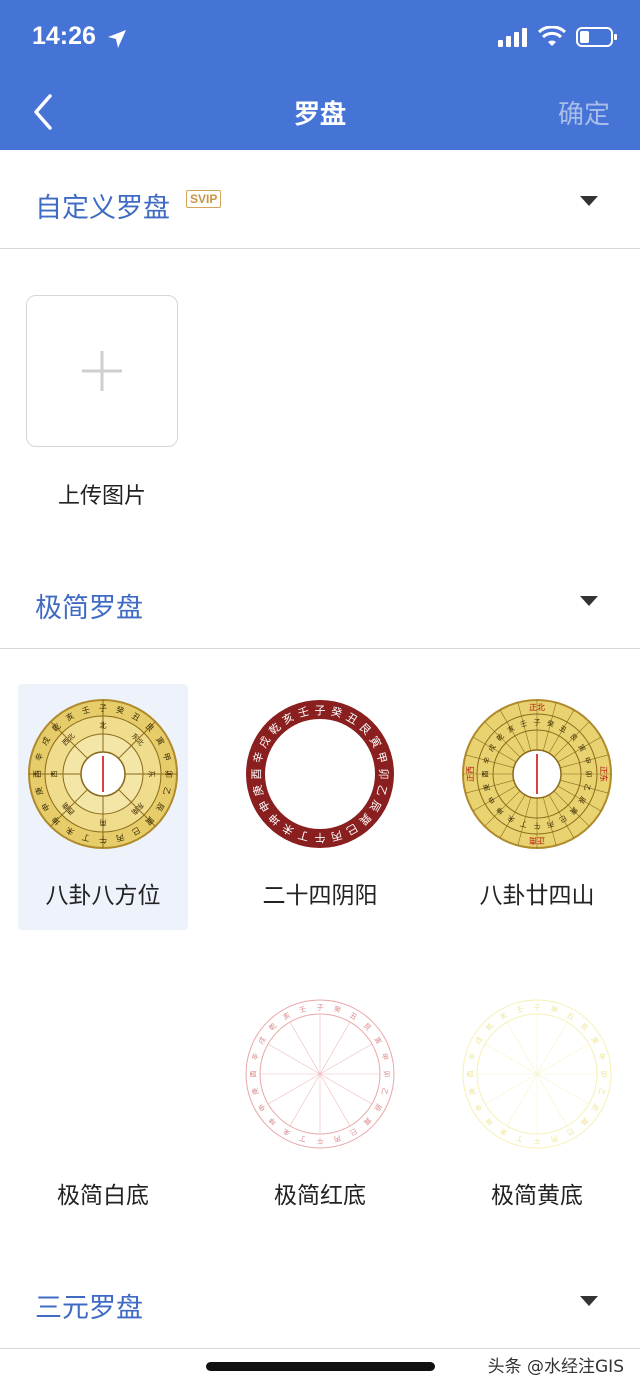 This screenshot has height=1386, width=640. I want to click on svip-badge: SVIP, so click(204, 199).